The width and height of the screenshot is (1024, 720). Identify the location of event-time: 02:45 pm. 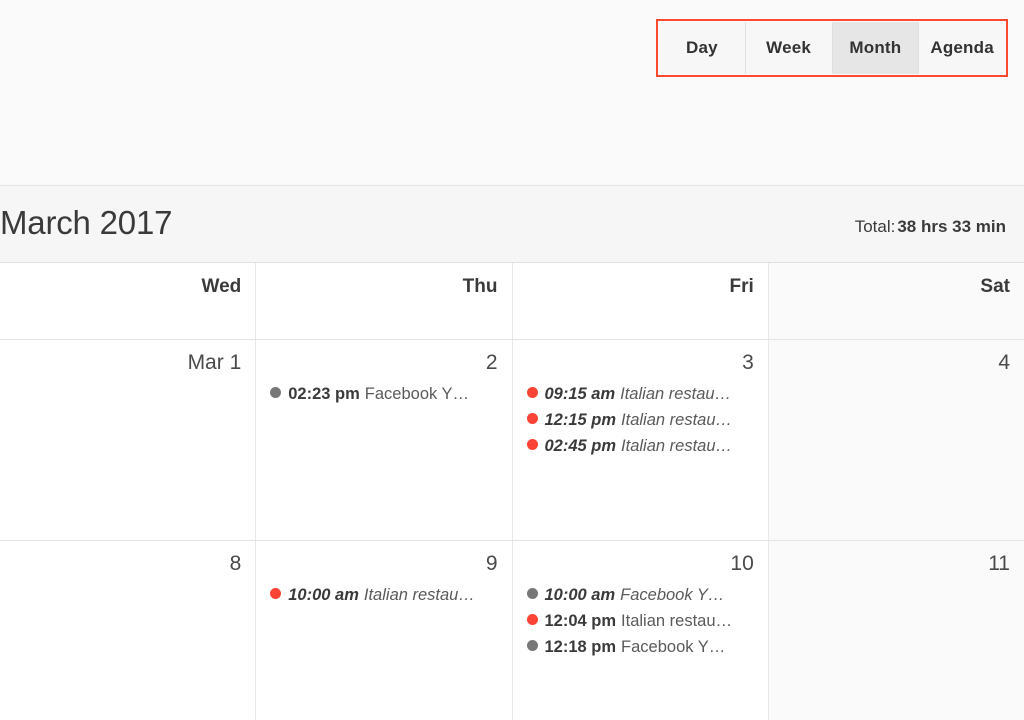
(580, 446).